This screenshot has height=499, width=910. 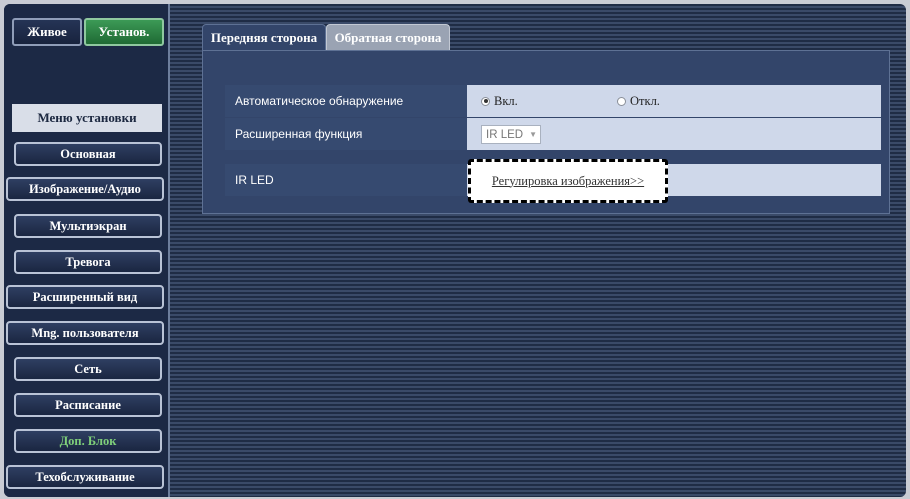 I want to click on menu-item-maintenance: Техобслуживание, so click(x=85, y=477).